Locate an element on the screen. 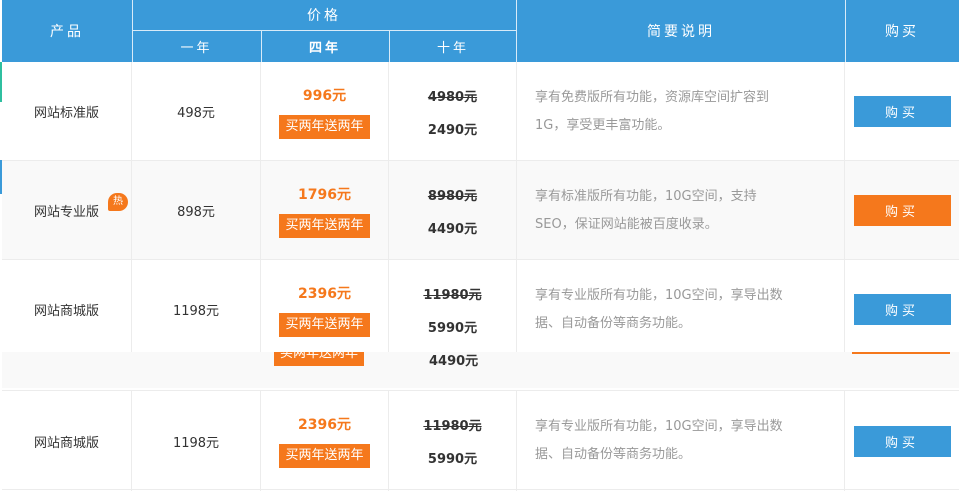 The width and height of the screenshot is (962, 494). price-four-year: 1796元 is located at coordinates (324, 194).